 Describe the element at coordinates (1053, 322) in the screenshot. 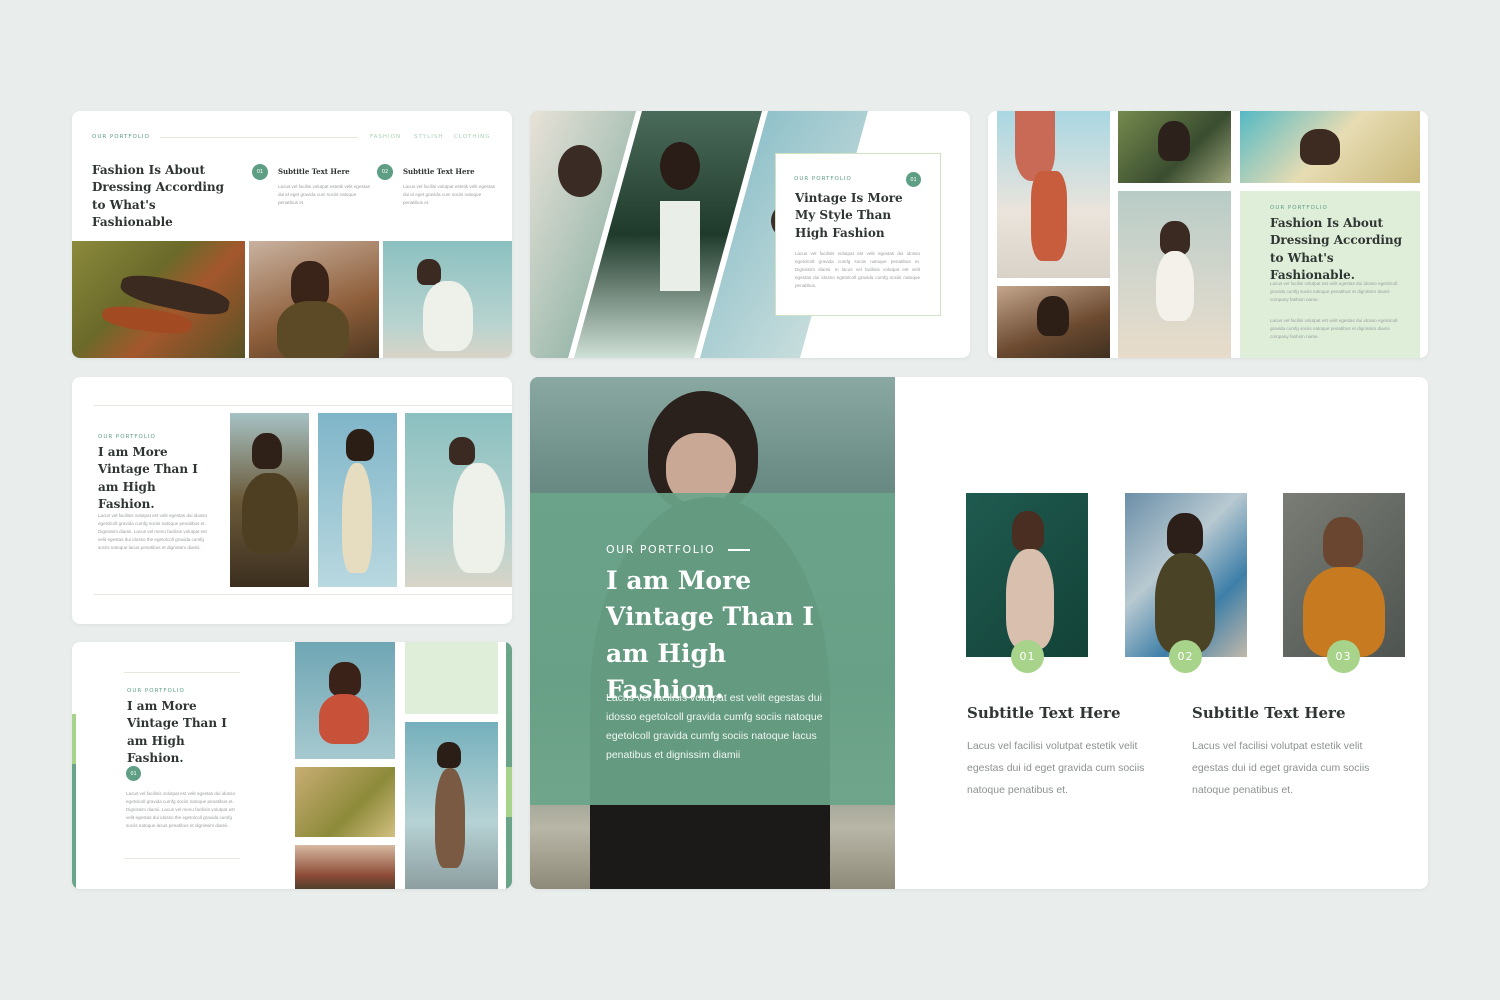

I see `photo-woman-curls` at that location.